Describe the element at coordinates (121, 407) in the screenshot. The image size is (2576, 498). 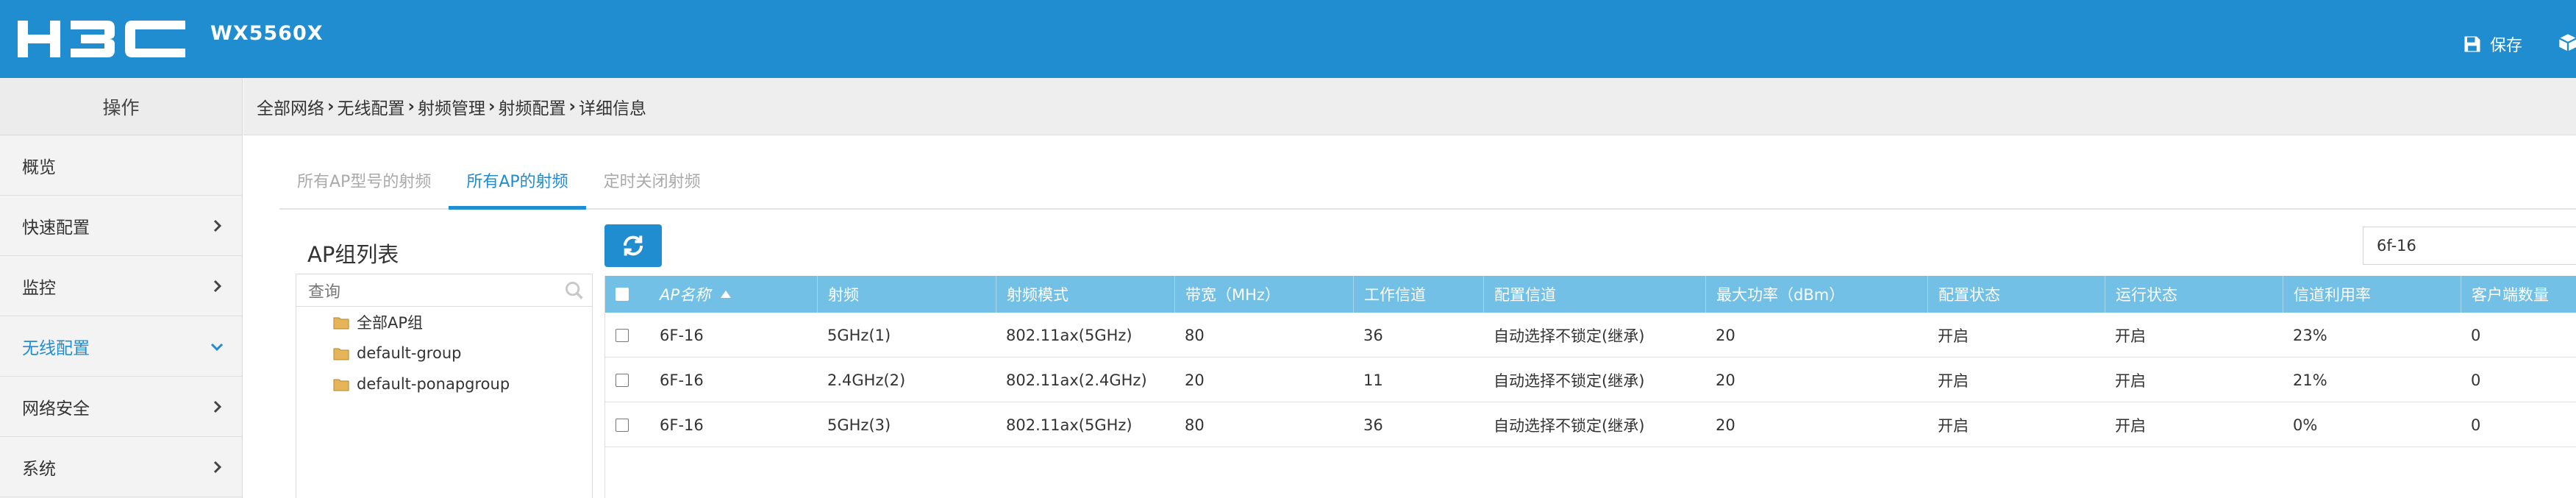
I see `sidebar-item-network-security: 网络安全` at that location.